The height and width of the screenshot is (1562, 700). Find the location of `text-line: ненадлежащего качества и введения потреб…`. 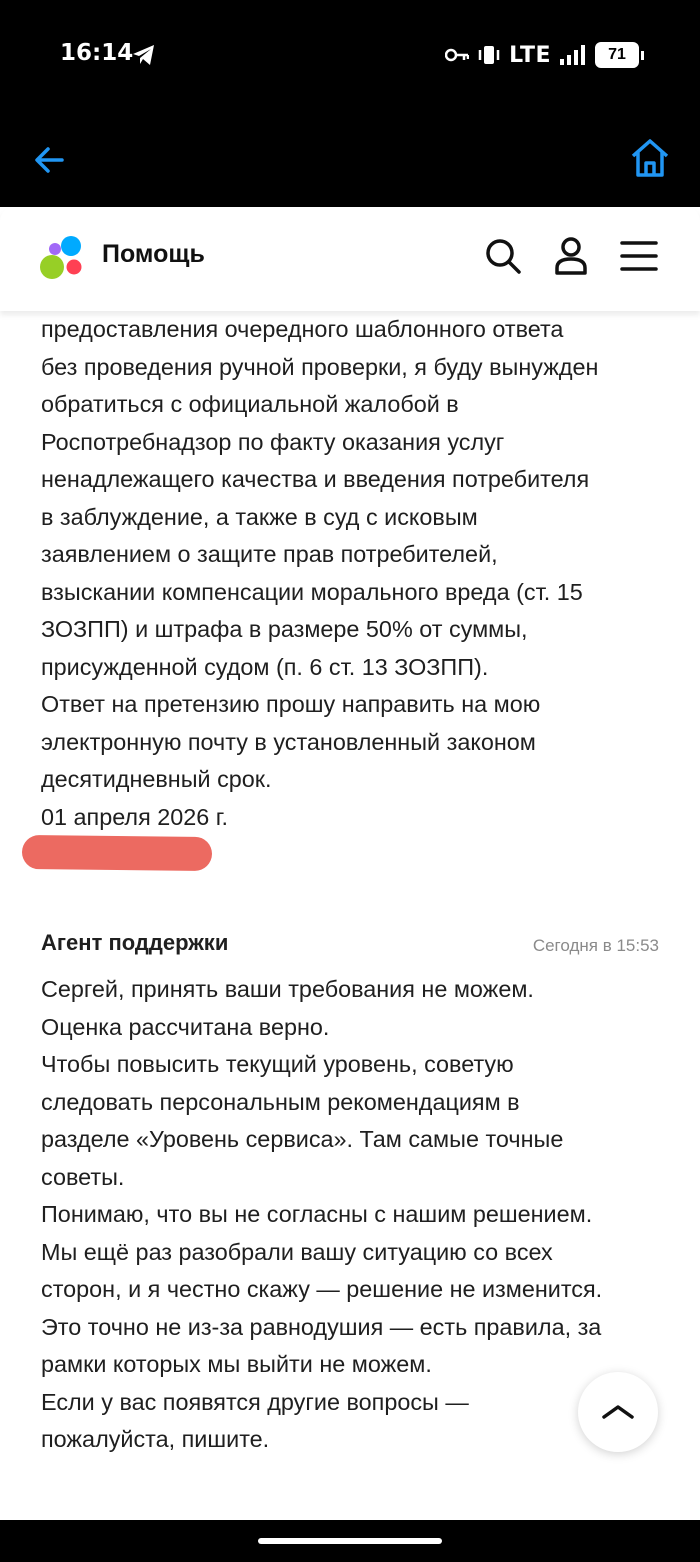

text-line: ненадлежащего качества и введения потреб… is located at coordinates (315, 479).